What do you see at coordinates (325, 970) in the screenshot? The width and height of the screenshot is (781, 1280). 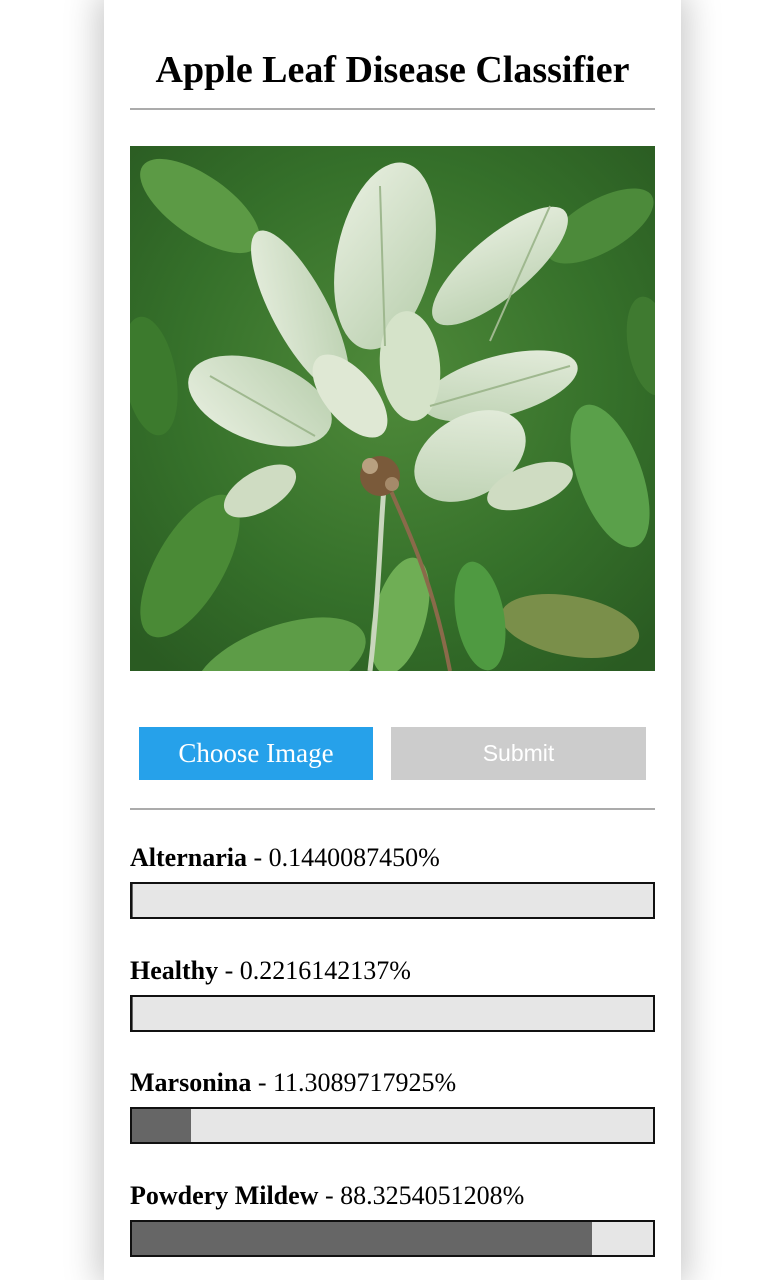 I see `probability-text: 0.2216142137%` at bounding box center [325, 970].